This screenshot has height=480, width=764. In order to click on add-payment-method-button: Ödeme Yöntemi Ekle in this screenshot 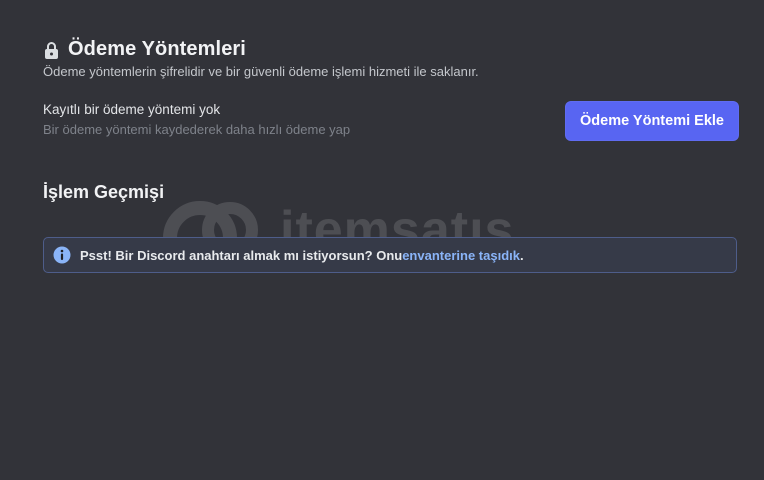, I will do `click(652, 121)`.